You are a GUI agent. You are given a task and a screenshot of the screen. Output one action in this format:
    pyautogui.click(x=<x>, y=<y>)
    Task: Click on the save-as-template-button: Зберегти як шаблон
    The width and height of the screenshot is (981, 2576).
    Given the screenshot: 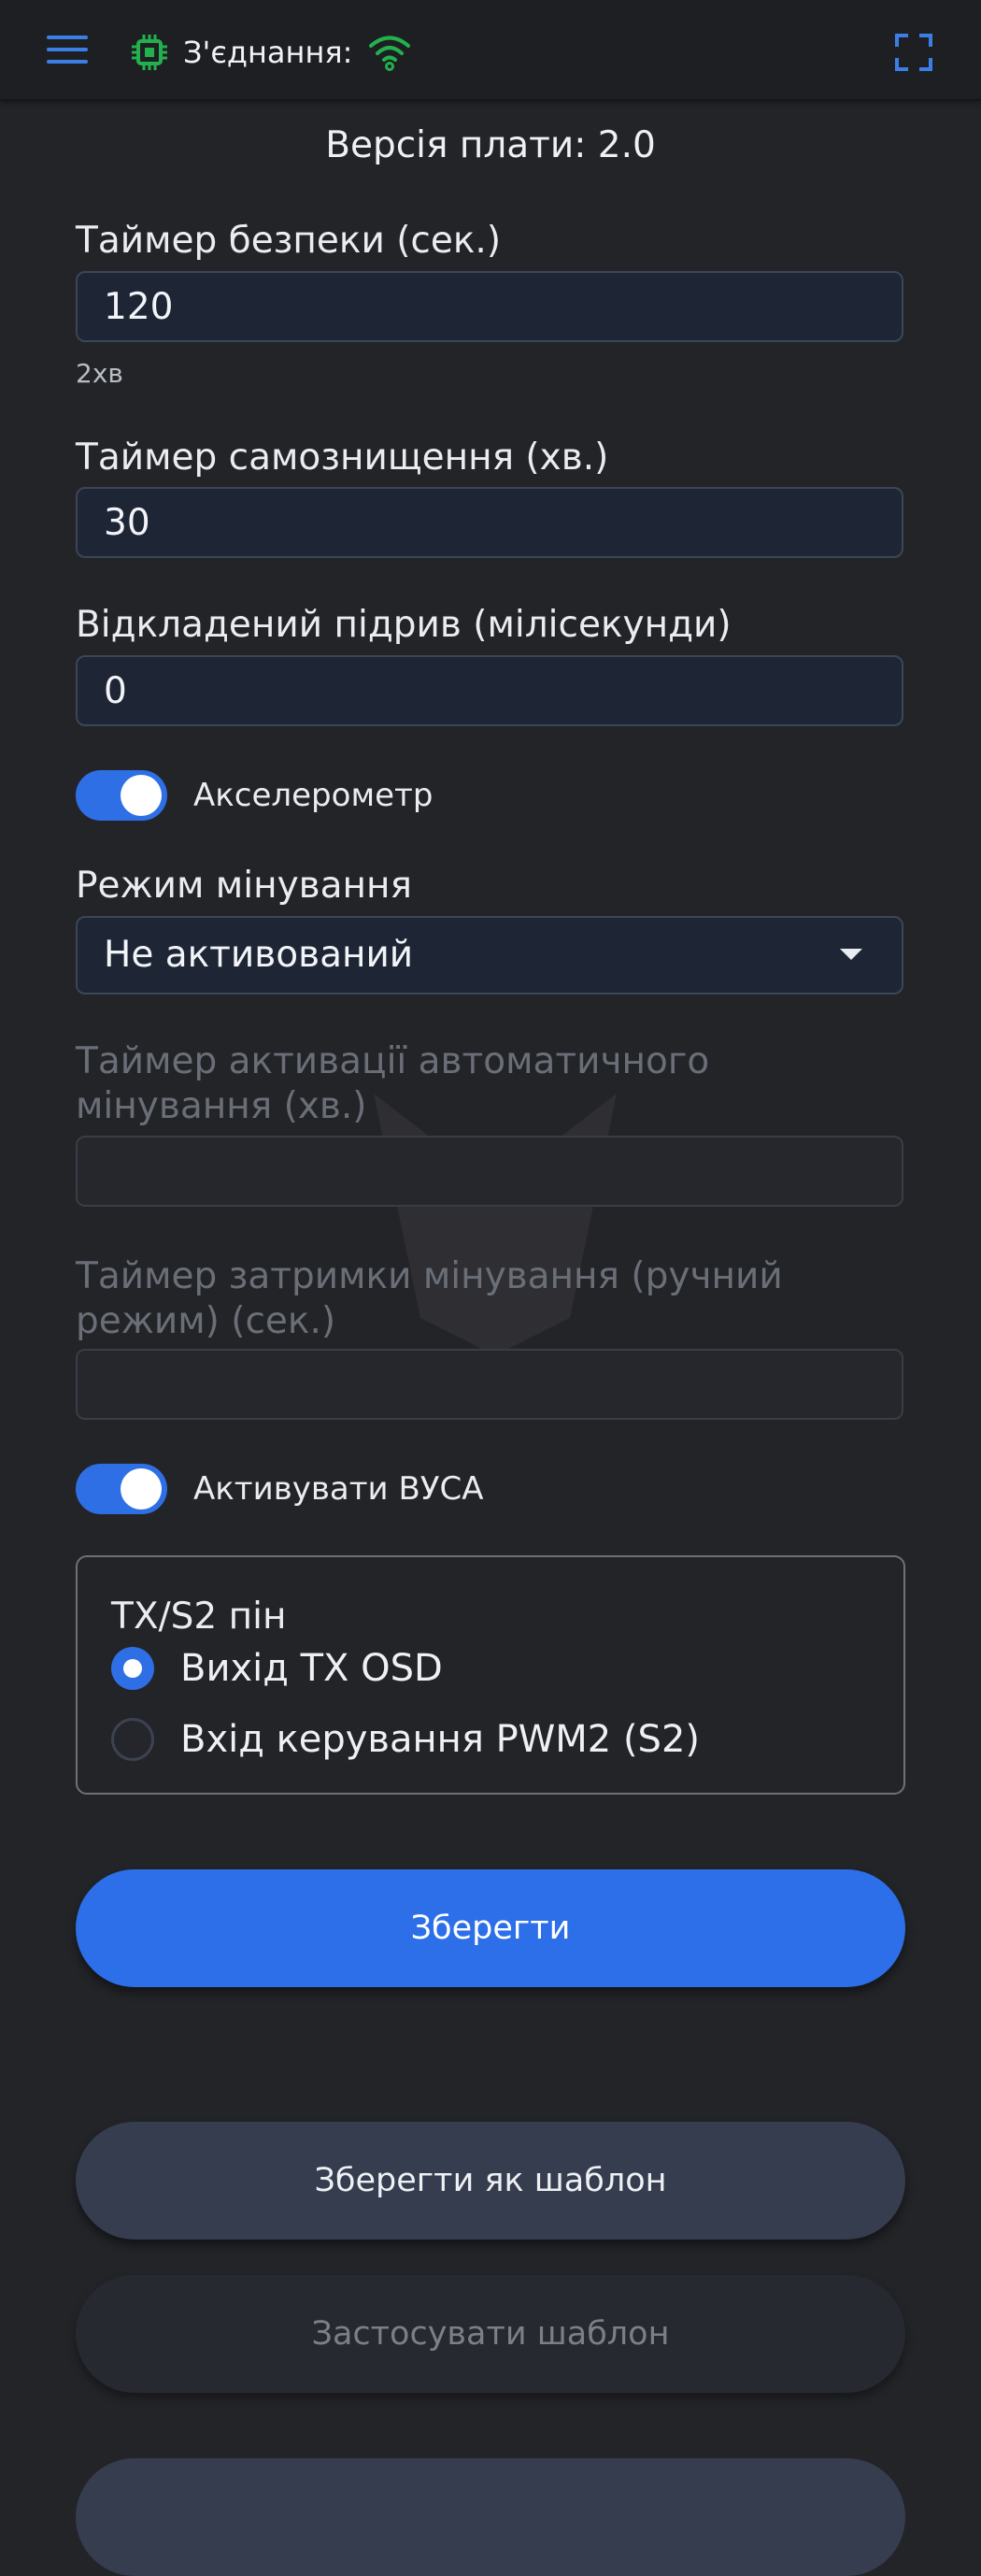 What is the action you would take?
    pyautogui.click(x=490, y=2181)
    